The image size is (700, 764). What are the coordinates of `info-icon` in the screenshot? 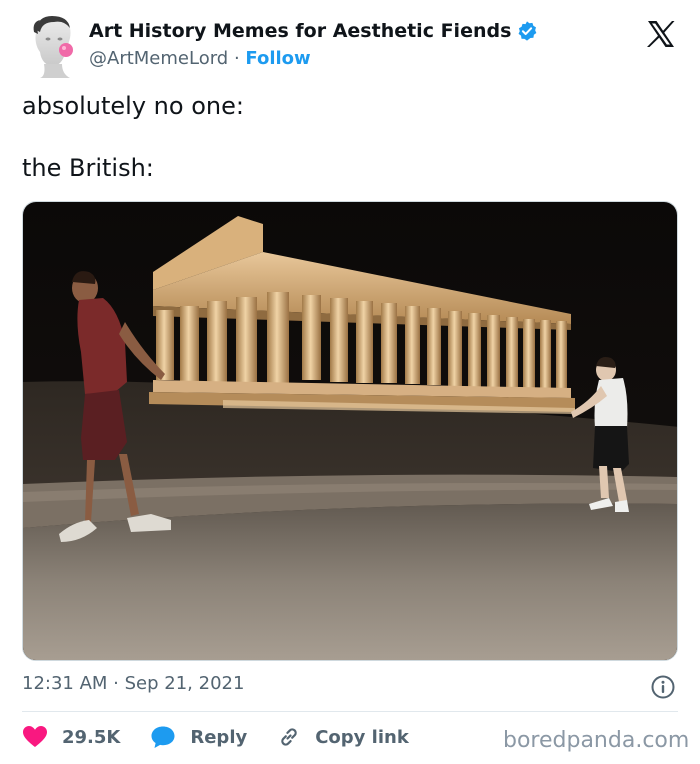 It's located at (663, 687).